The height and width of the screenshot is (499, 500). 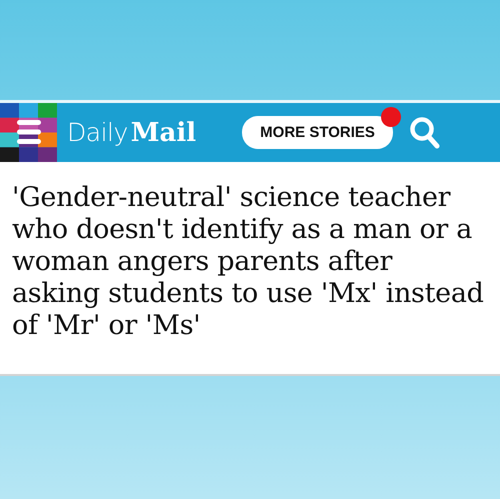 What do you see at coordinates (425, 132) in the screenshot?
I see `search-icon` at bounding box center [425, 132].